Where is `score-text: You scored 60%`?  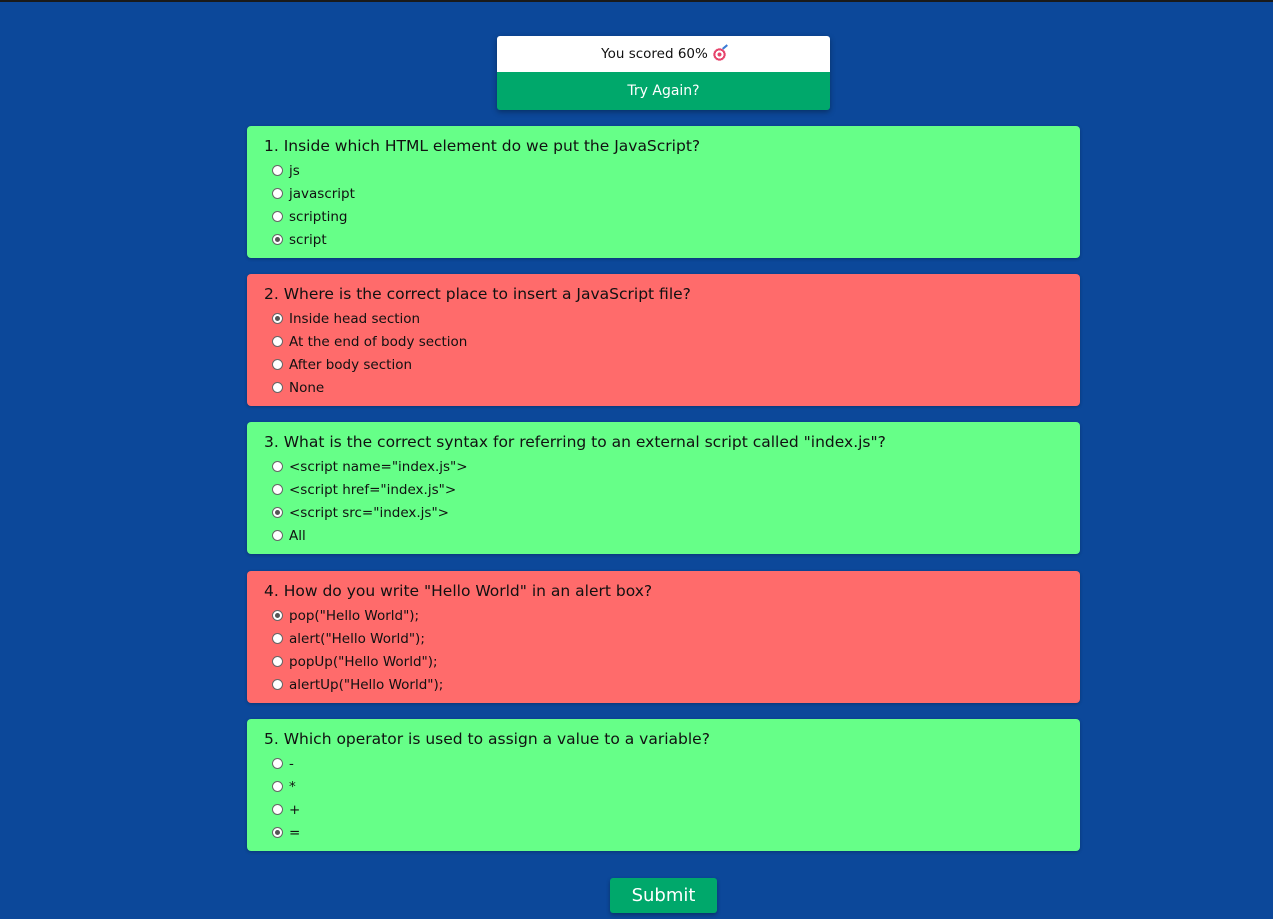
score-text: You scored 60% is located at coordinates (654, 54).